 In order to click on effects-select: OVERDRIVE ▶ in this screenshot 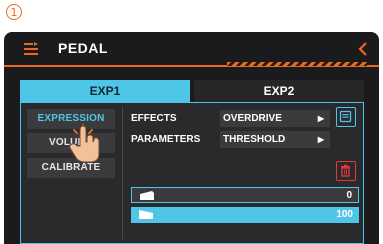, I will do `click(275, 118)`.